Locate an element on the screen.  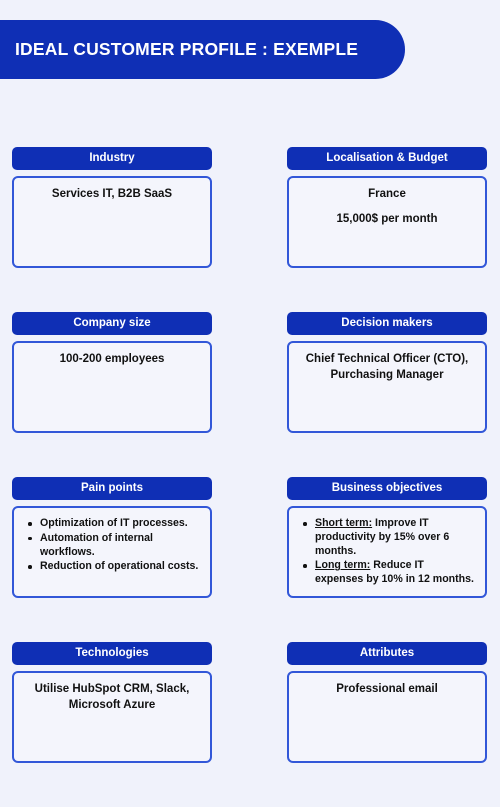
card-title-industry: Industry is located at coordinates (112, 157).